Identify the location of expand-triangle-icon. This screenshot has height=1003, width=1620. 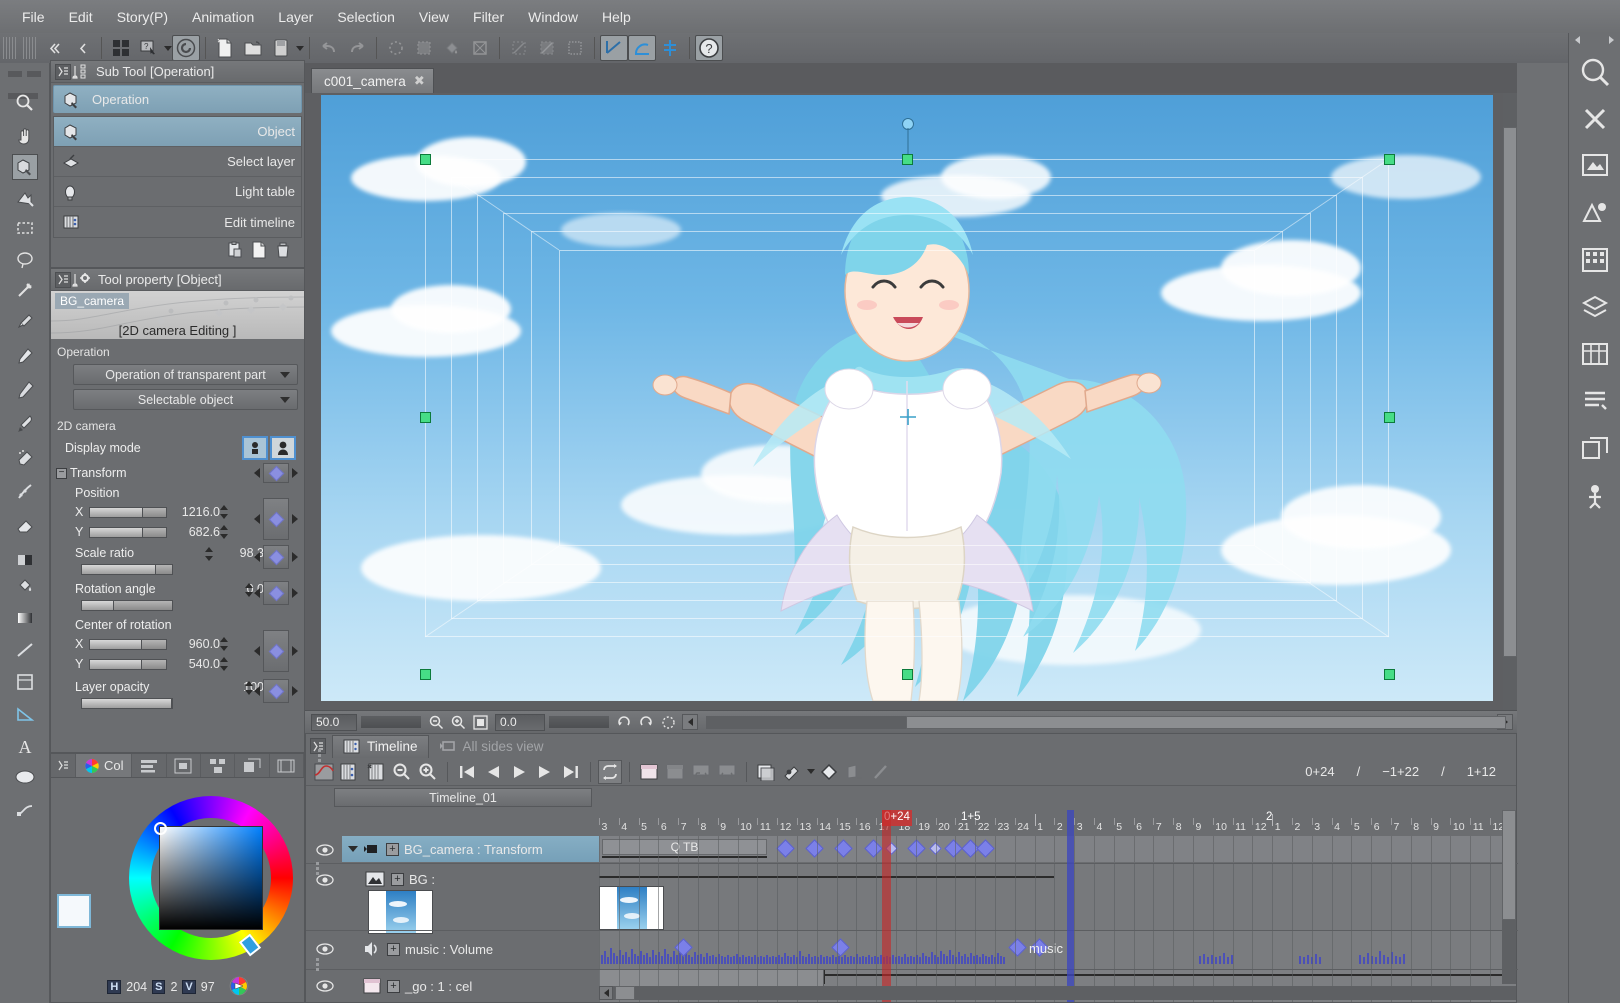
(353, 849).